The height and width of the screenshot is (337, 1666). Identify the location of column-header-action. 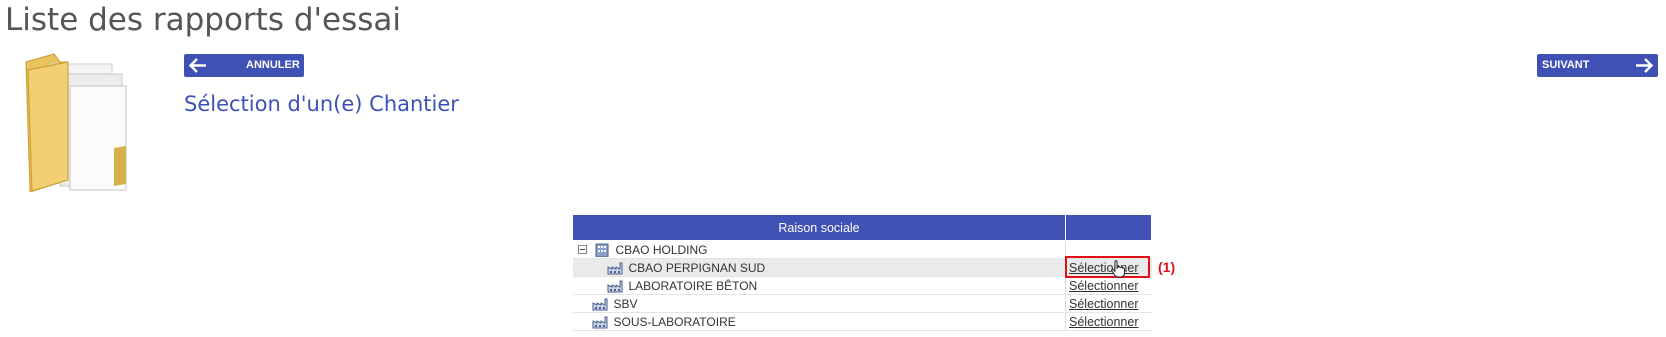
(1108, 227).